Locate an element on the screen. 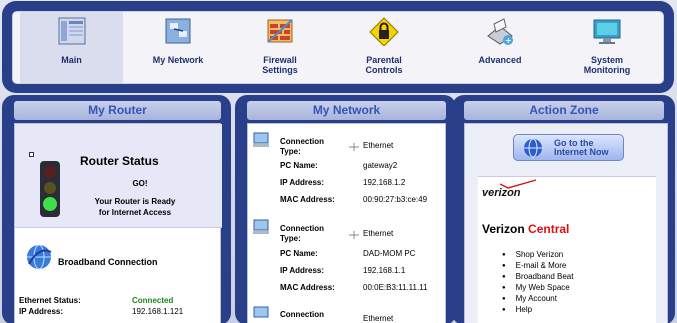 This screenshot has width=677, height=323. lock-icon is located at coordinates (384, 31).